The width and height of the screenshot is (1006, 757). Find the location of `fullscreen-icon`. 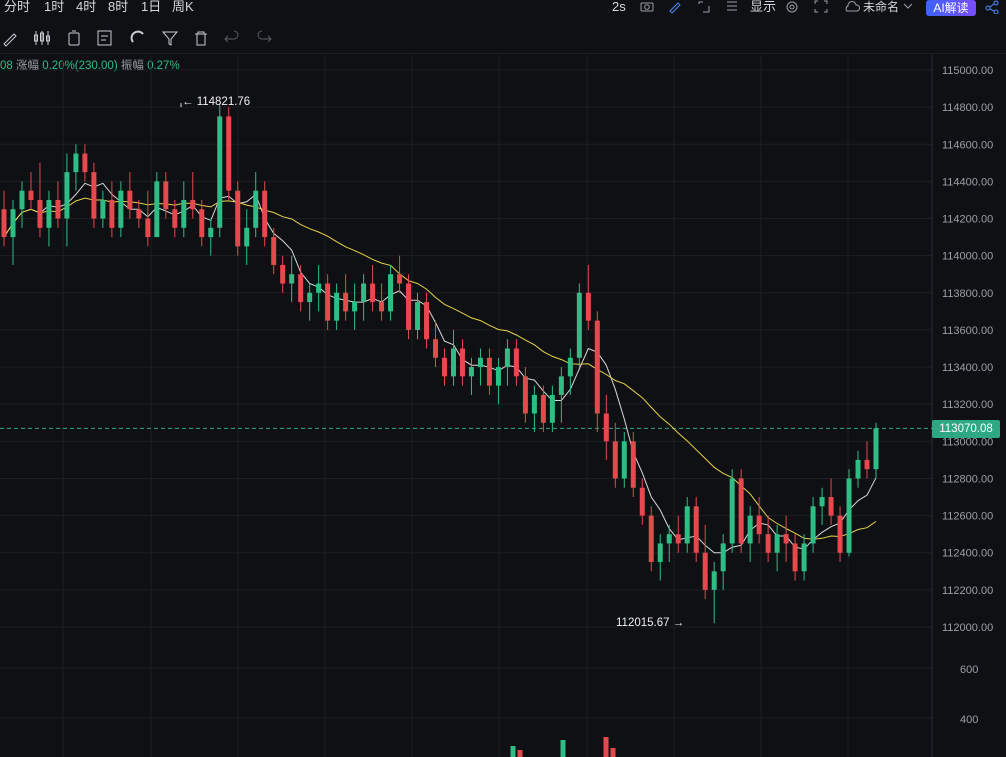

fullscreen-icon is located at coordinates (704, 6).